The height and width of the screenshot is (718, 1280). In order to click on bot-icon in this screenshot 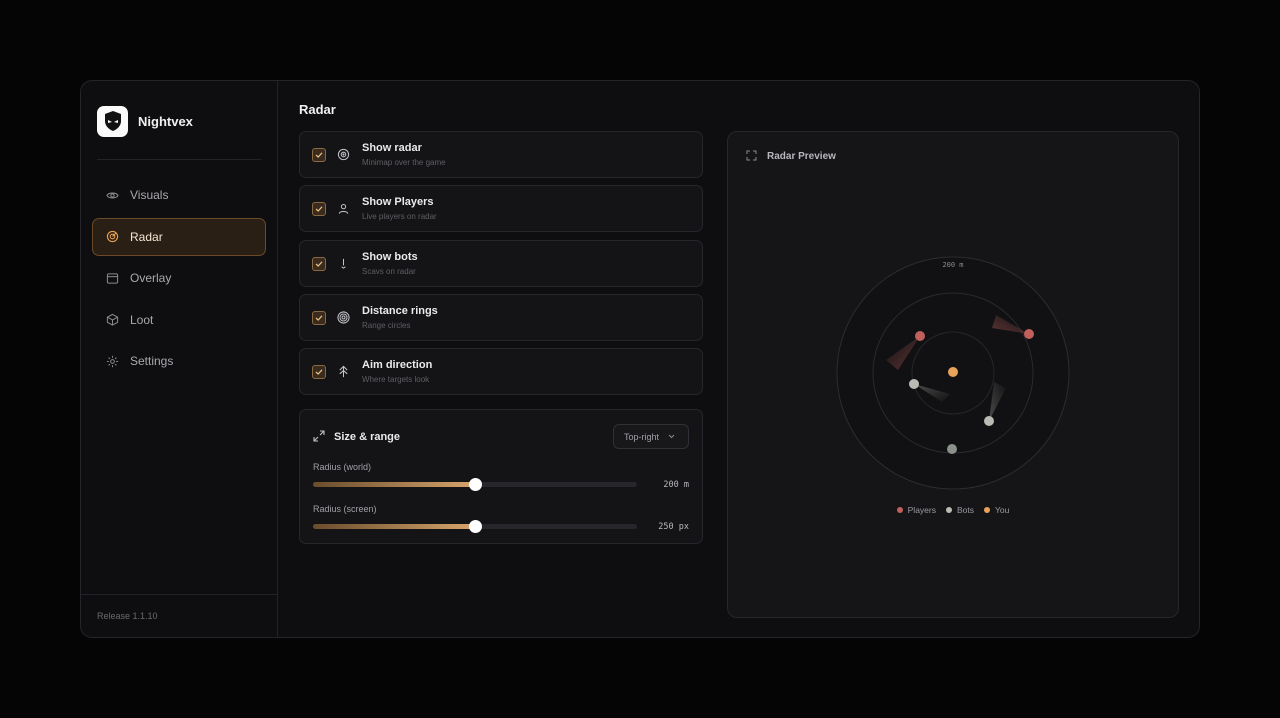, I will do `click(343, 263)`.